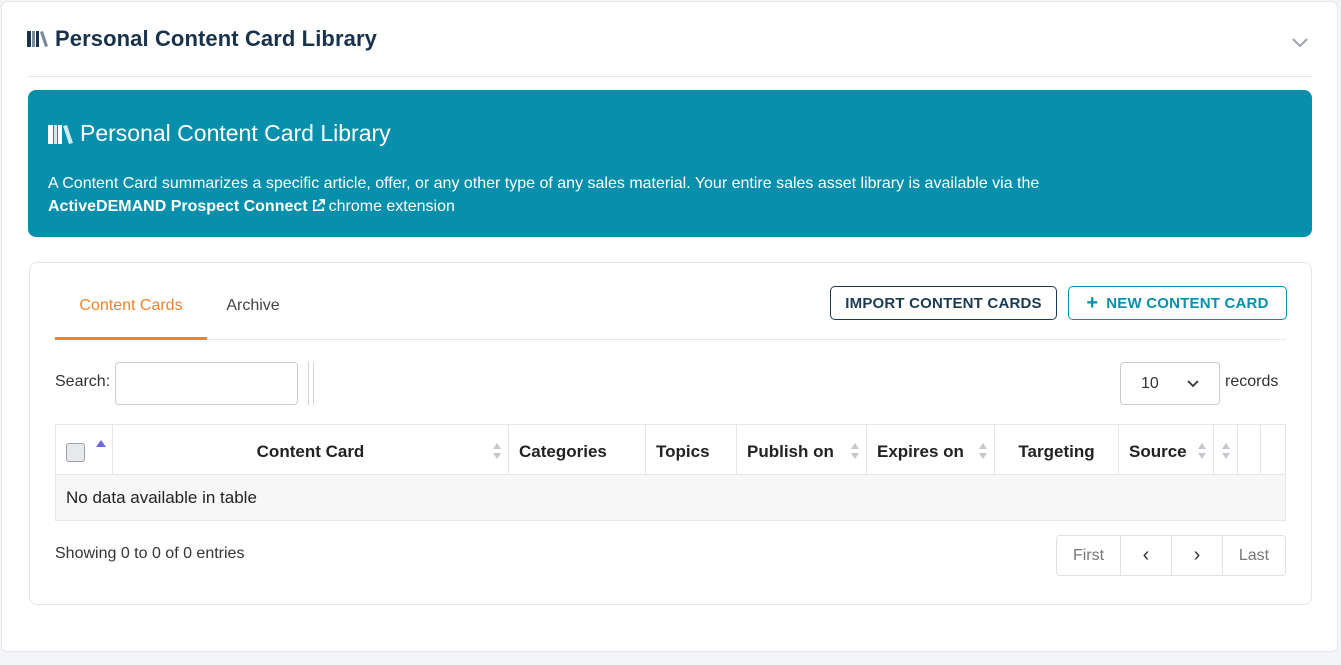 Image resolution: width=1341 pixels, height=665 pixels. Describe the element at coordinates (253, 301) in the screenshot. I see `tab-archive: Archive` at that location.